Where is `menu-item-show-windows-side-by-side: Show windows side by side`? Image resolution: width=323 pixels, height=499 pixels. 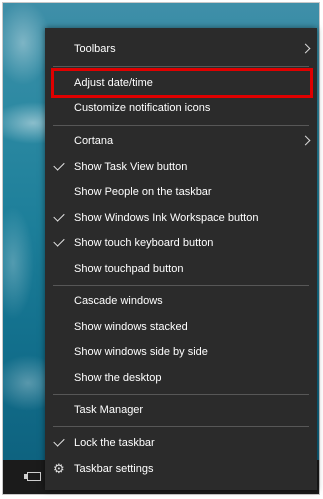 menu-item-show-windows-side-by-side: Show windows side by side is located at coordinates (181, 352).